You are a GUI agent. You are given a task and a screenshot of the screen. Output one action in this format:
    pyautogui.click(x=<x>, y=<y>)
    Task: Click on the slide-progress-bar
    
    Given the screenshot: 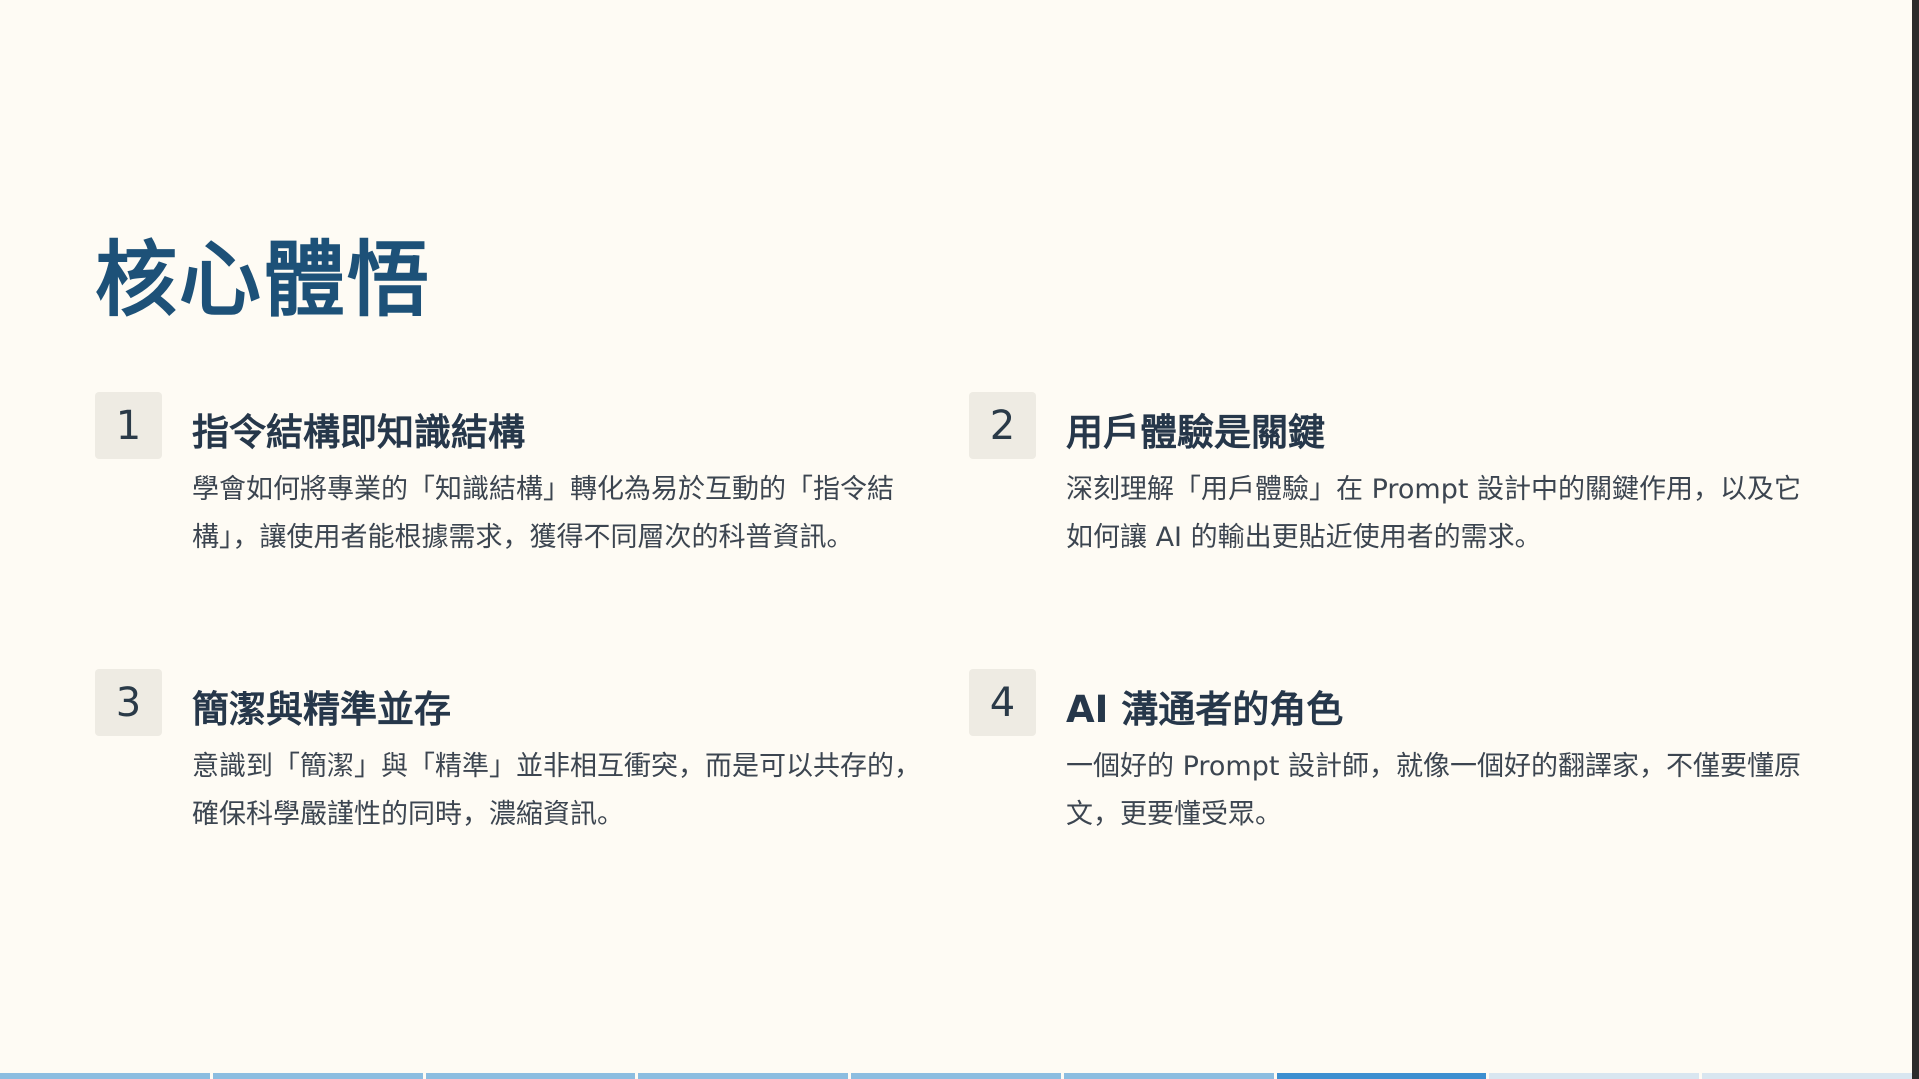 What is the action you would take?
    pyautogui.click(x=956, y=1076)
    